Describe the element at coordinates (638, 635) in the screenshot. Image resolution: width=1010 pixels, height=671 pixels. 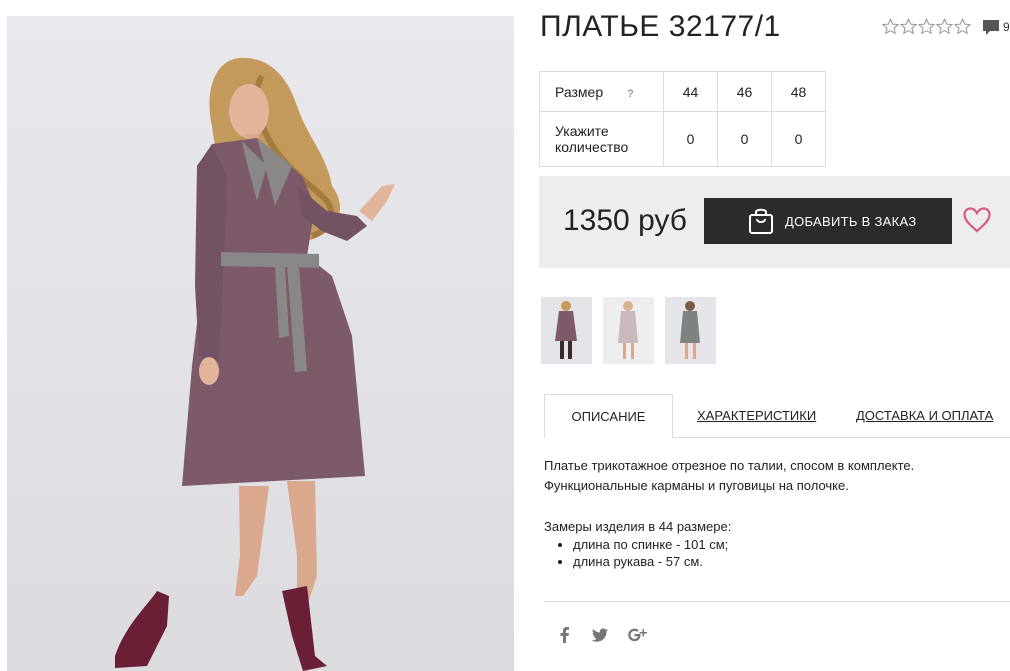
I see `google-plus-icon` at that location.